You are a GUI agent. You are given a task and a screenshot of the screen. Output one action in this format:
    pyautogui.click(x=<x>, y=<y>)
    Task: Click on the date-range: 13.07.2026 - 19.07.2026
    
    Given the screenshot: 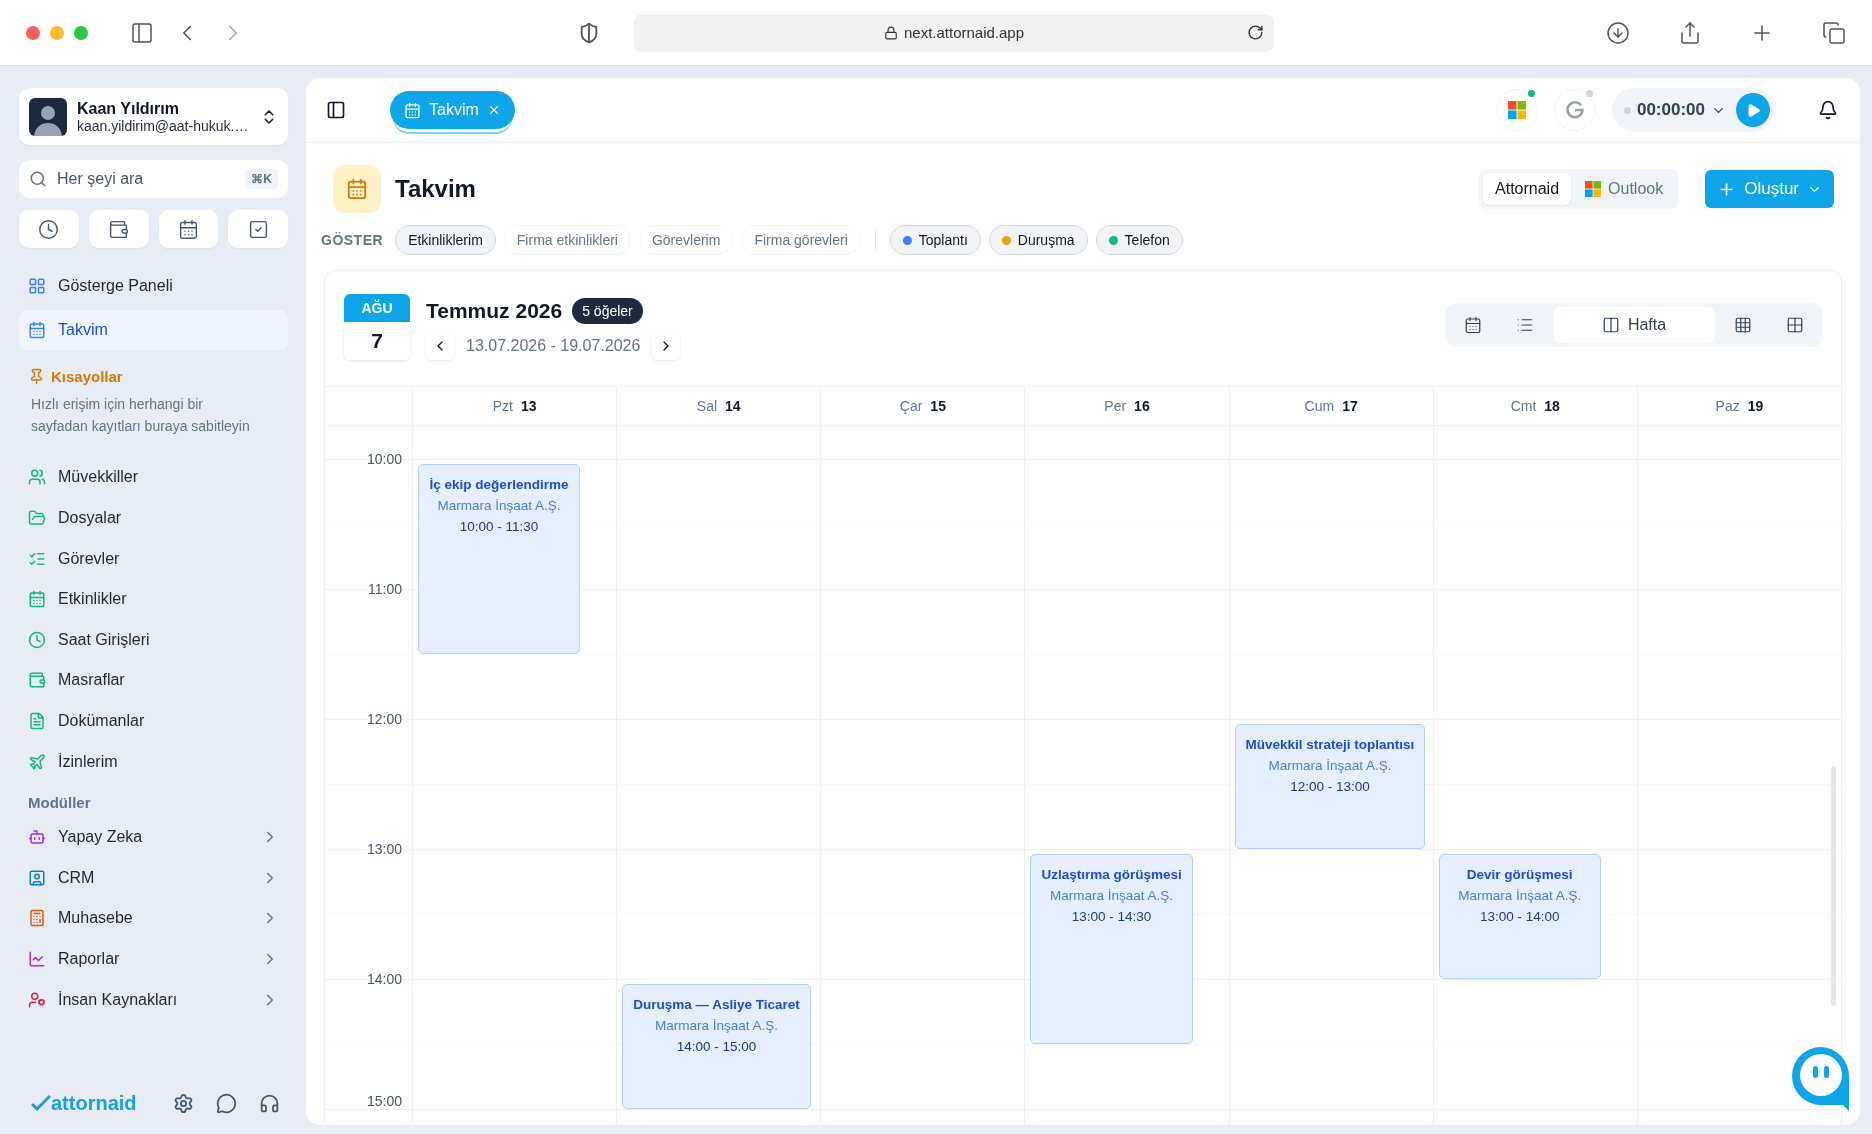 What is the action you would take?
    pyautogui.click(x=553, y=345)
    